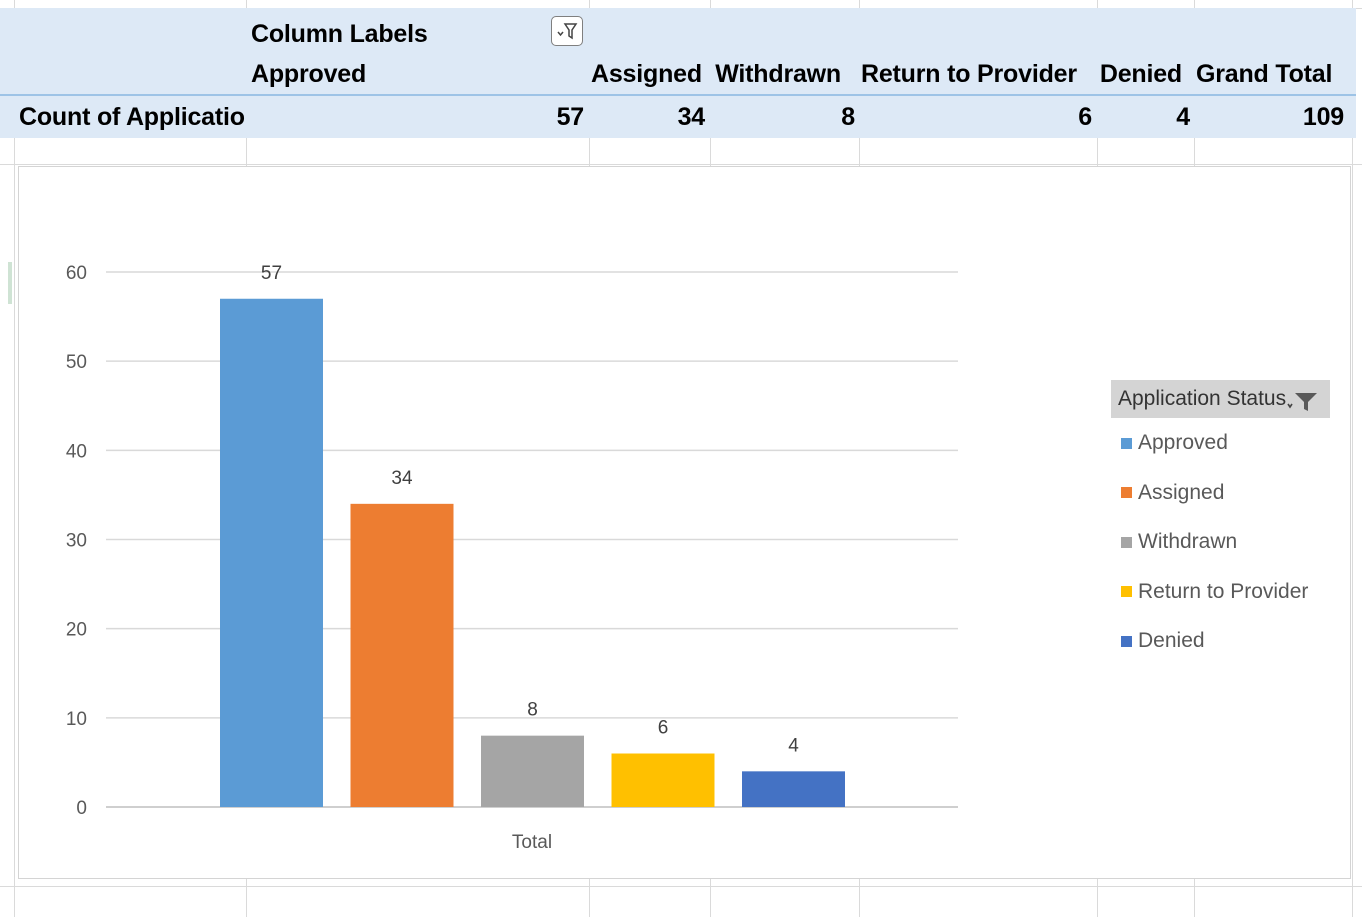 This screenshot has width=1362, height=917. I want to click on bar-approved, so click(271, 552).